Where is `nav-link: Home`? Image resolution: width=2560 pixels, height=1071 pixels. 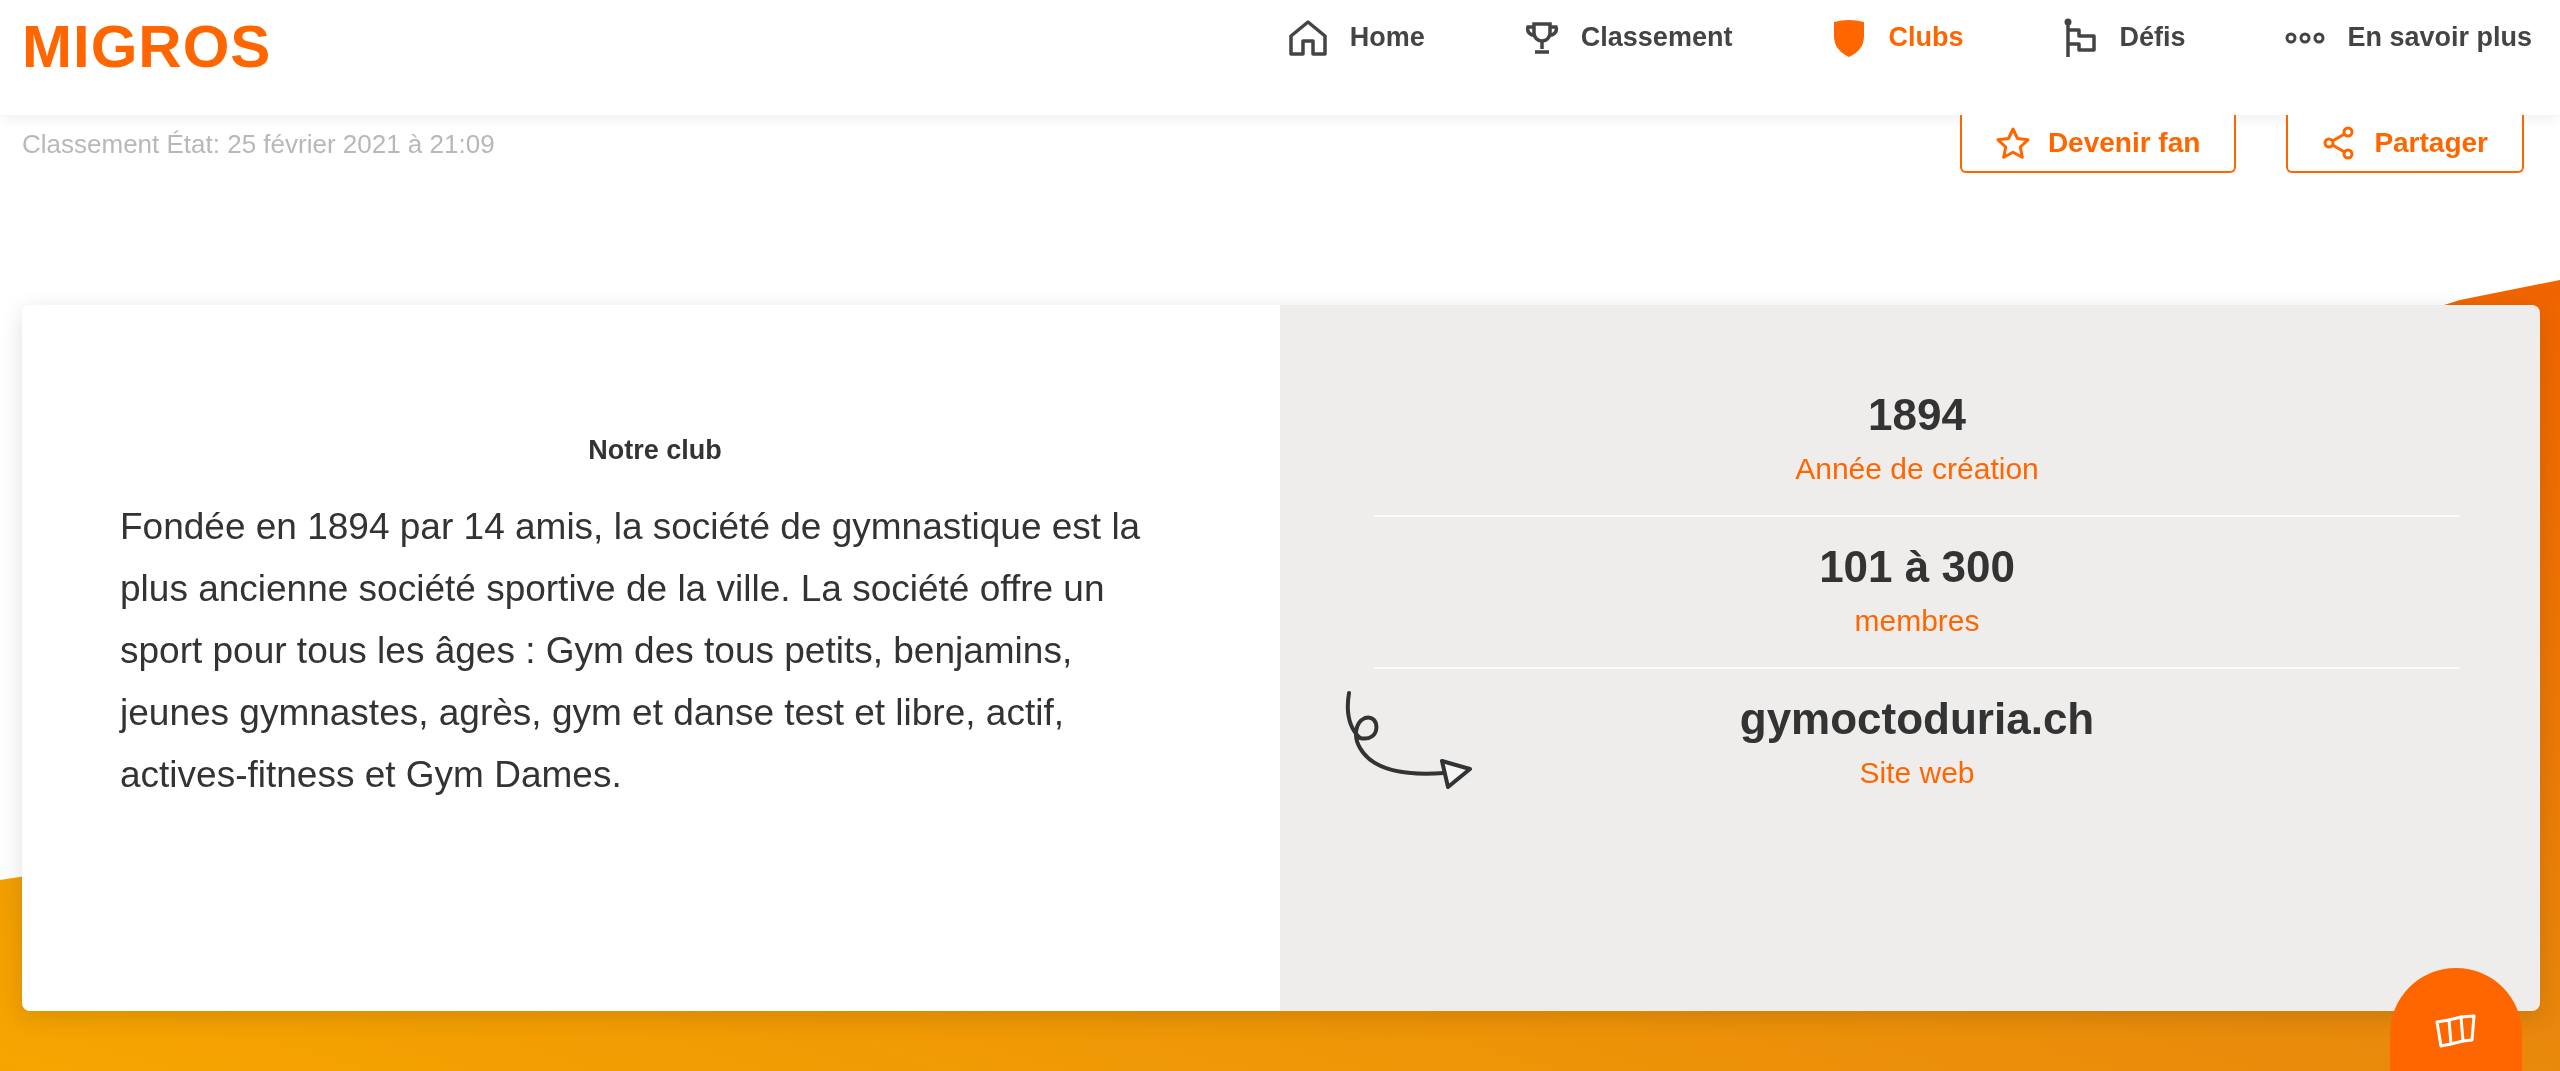
nav-link: Home is located at coordinates (1356, 37).